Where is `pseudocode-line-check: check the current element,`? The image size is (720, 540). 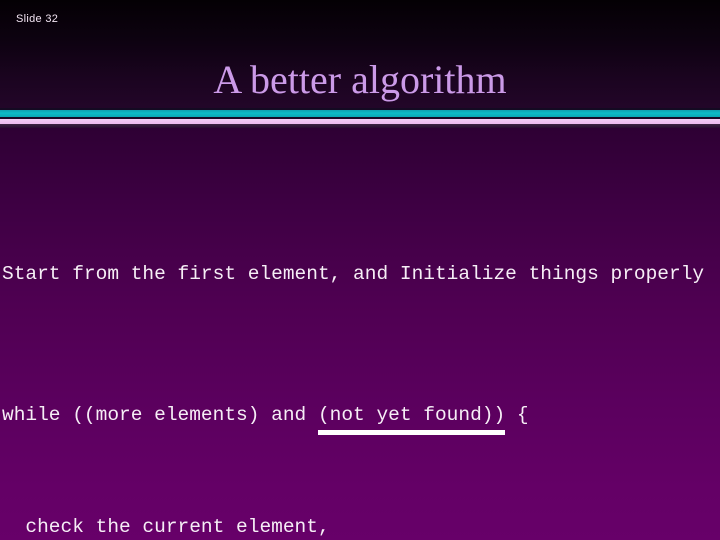
pseudocode-line-check: check the current element, is located at coordinates (361, 526).